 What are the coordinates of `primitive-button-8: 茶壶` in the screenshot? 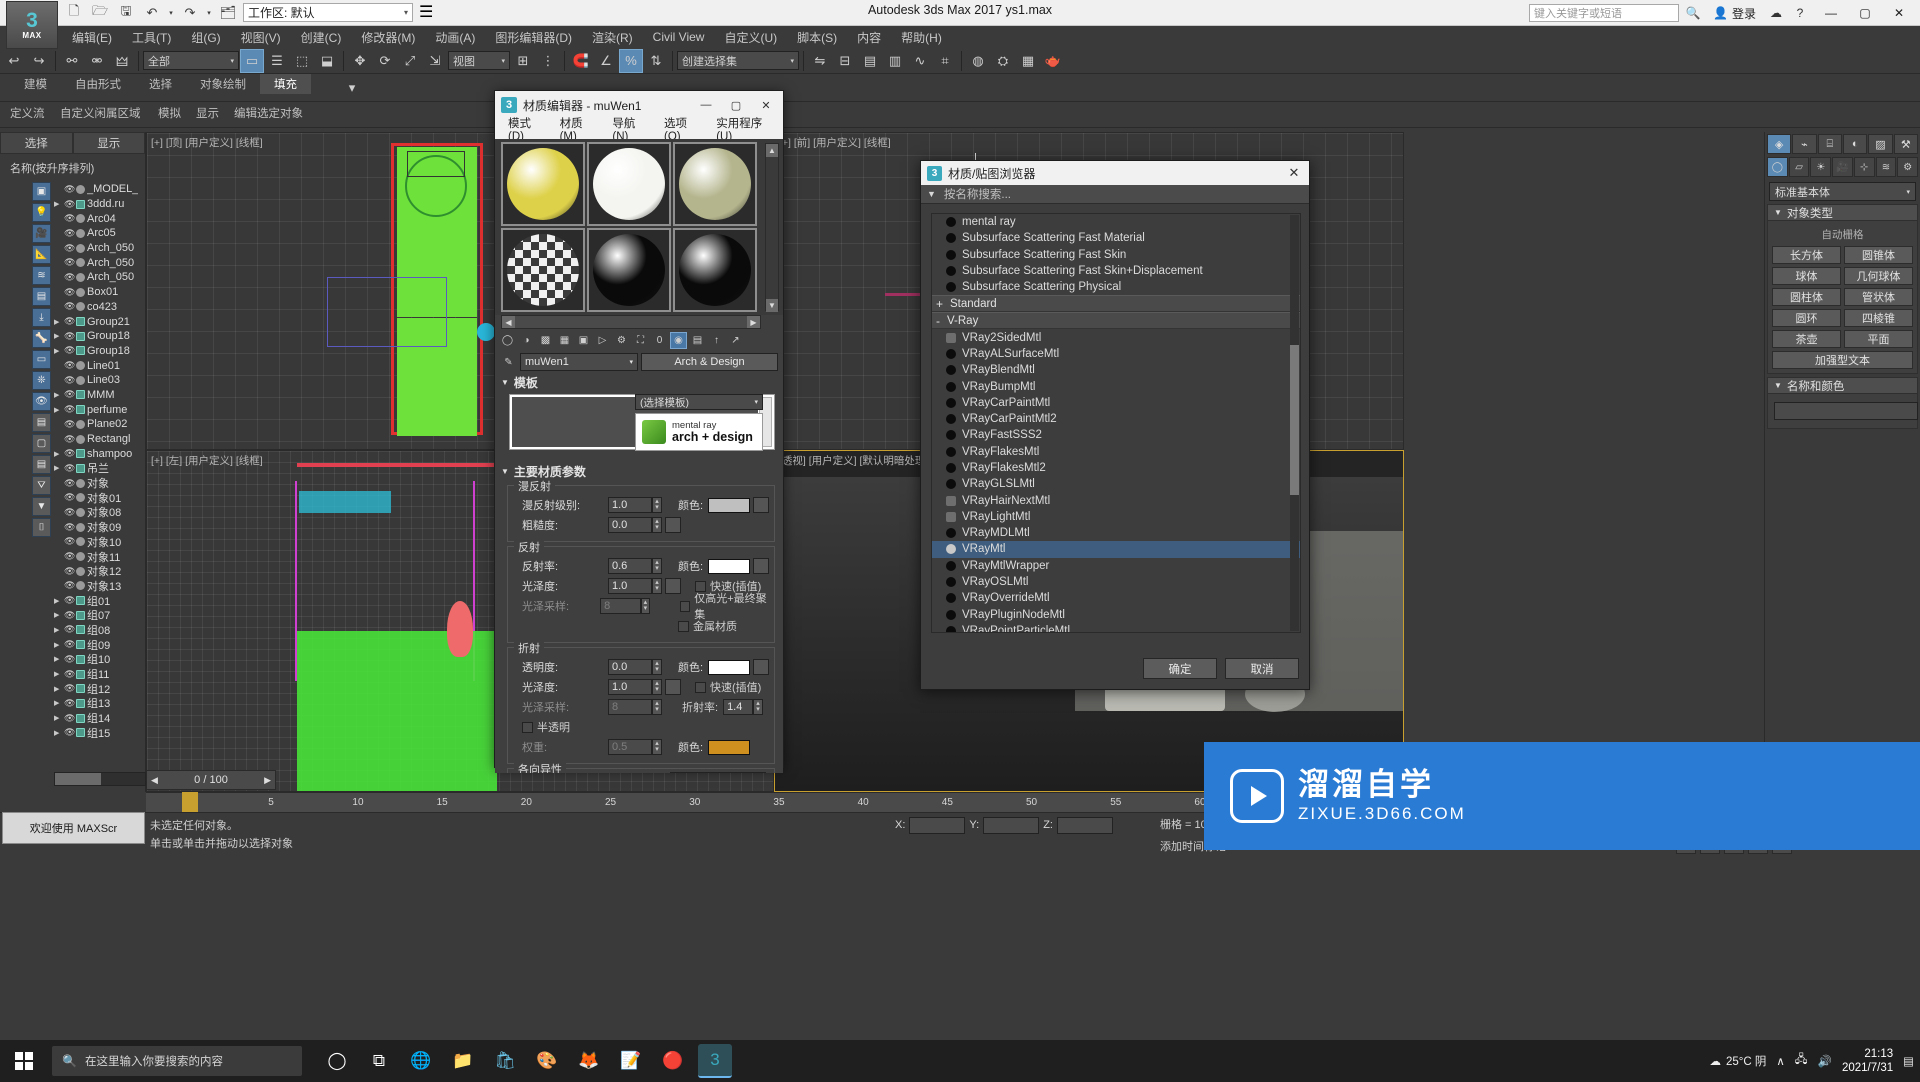 It's located at (1806, 339).